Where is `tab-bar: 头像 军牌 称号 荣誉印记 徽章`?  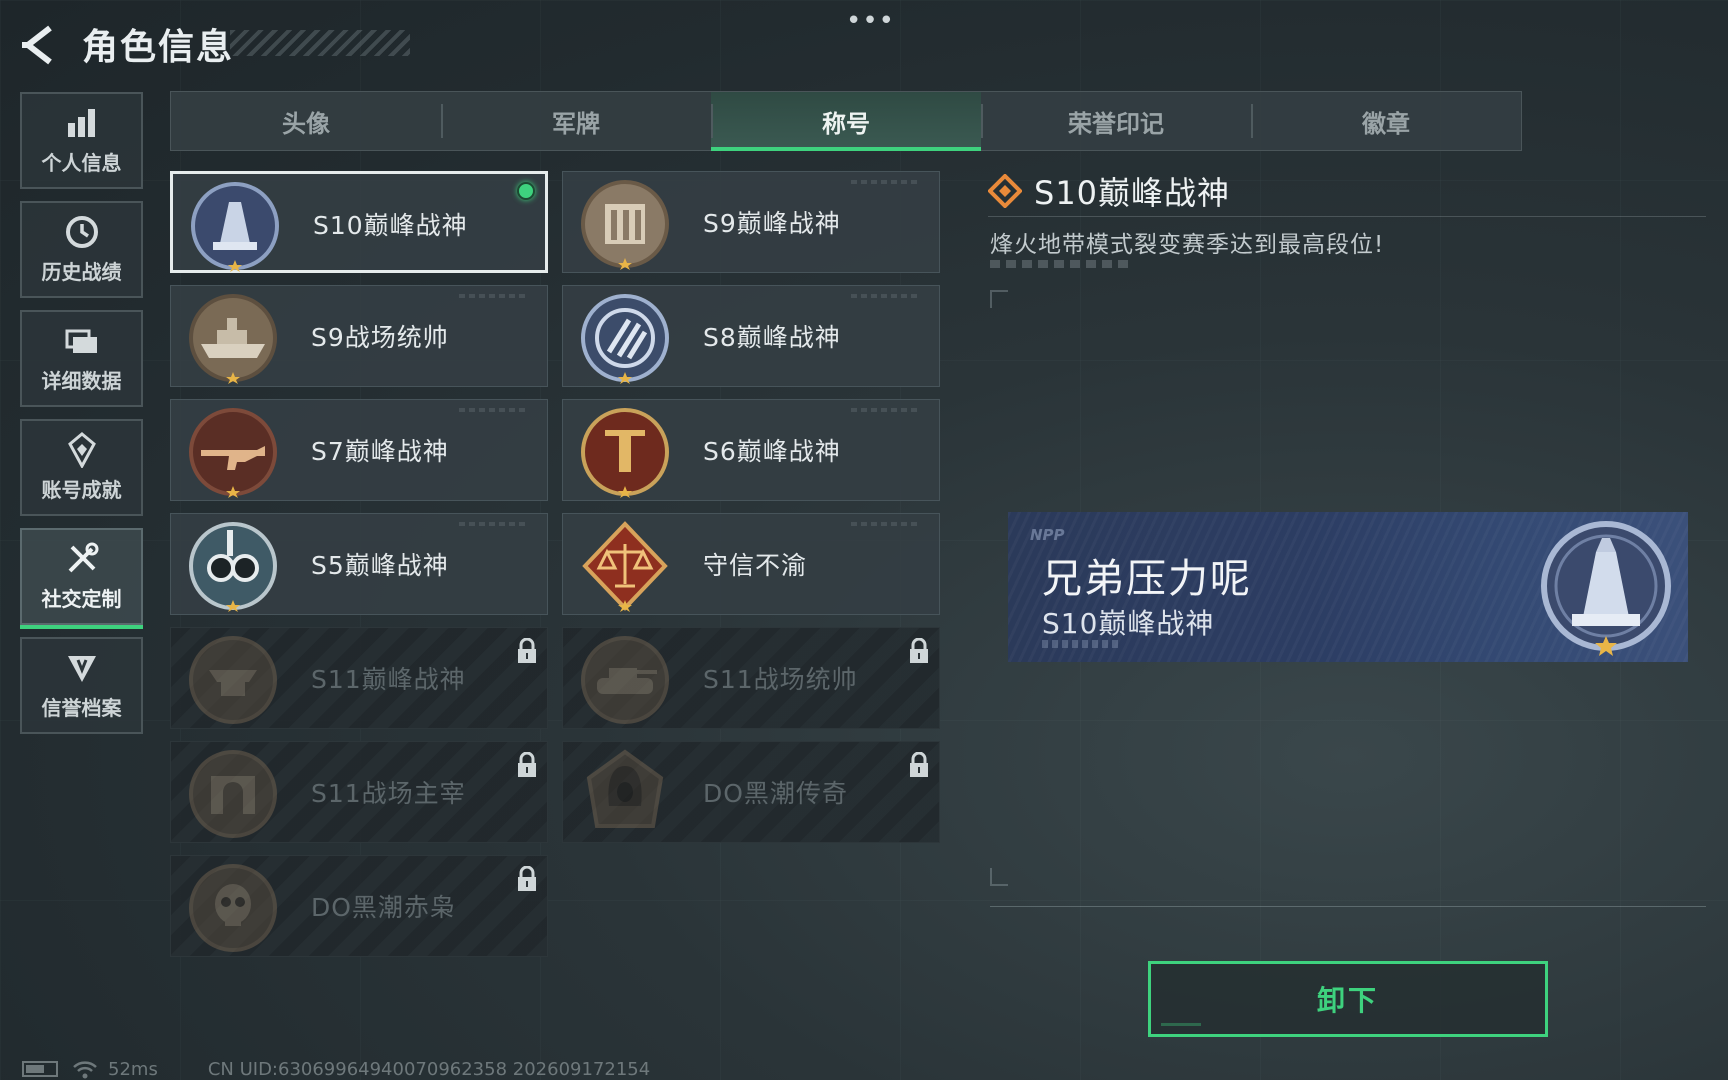
tab-bar: 头像 军牌 称号 荣誉印记 徽章 is located at coordinates (846, 121).